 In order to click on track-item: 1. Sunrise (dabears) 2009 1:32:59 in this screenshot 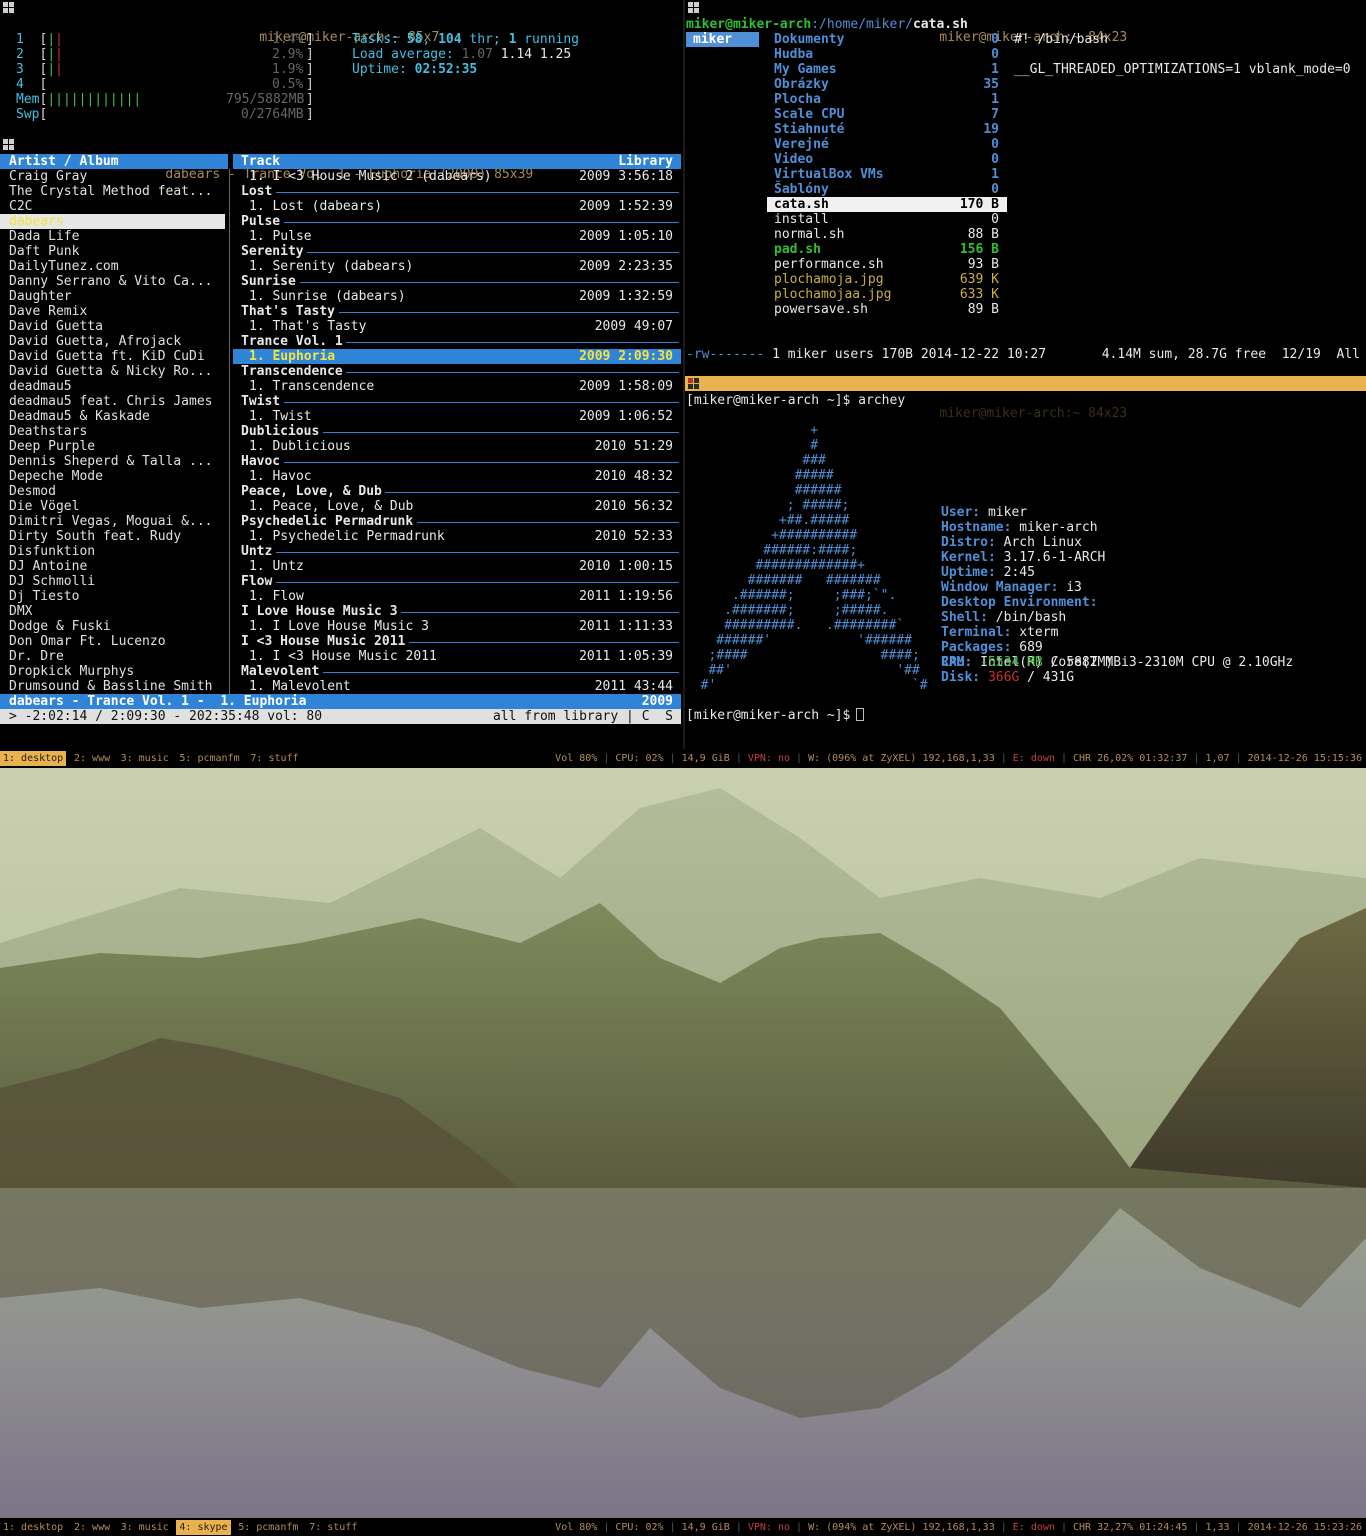, I will do `click(457, 296)`.